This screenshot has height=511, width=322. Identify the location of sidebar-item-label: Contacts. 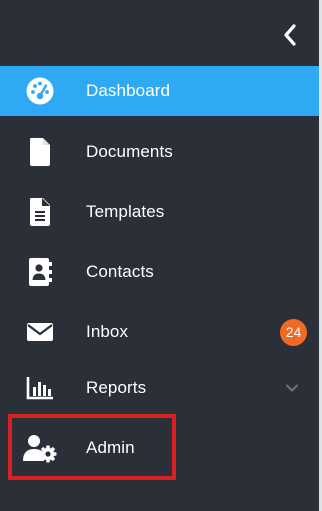
(120, 271).